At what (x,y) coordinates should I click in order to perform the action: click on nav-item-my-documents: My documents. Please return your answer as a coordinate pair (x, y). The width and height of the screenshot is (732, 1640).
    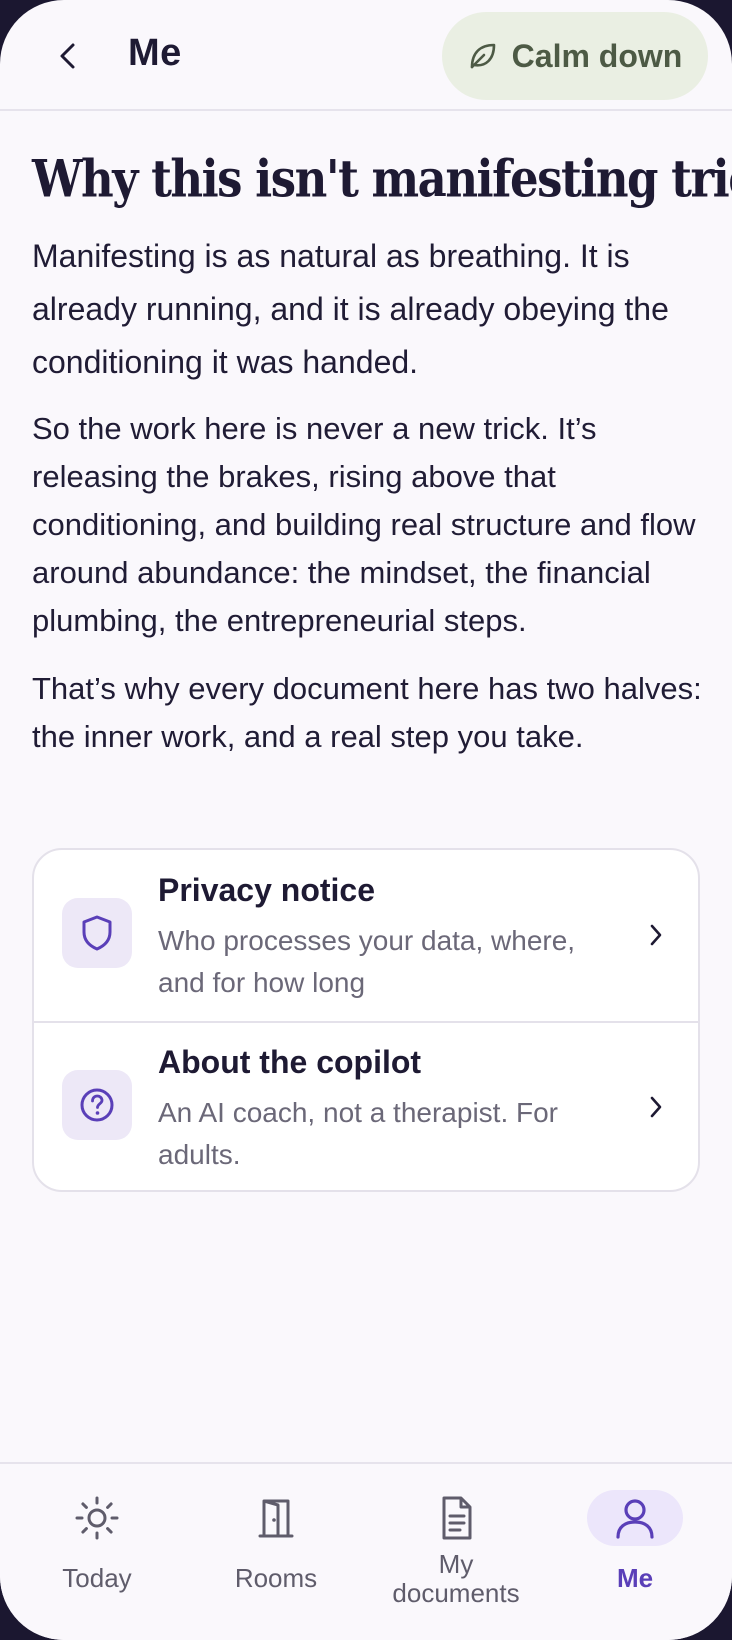
    Looking at the image, I should click on (456, 1552).